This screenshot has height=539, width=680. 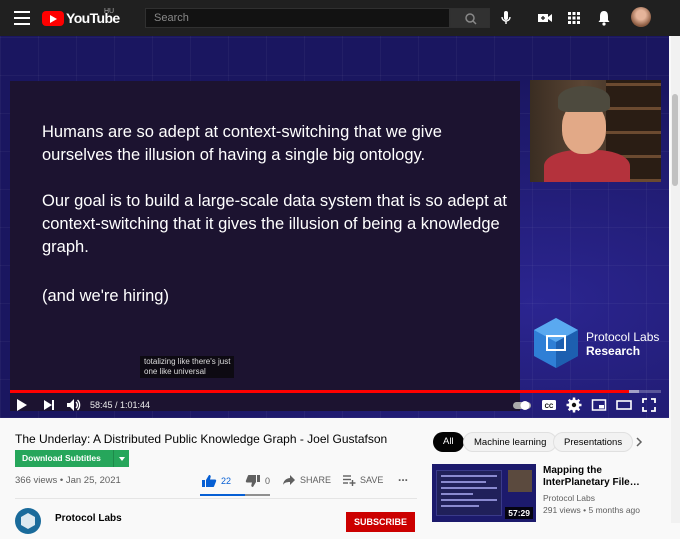 I want to click on masthead: YouTube HU Search, so click(x=340, y=18).